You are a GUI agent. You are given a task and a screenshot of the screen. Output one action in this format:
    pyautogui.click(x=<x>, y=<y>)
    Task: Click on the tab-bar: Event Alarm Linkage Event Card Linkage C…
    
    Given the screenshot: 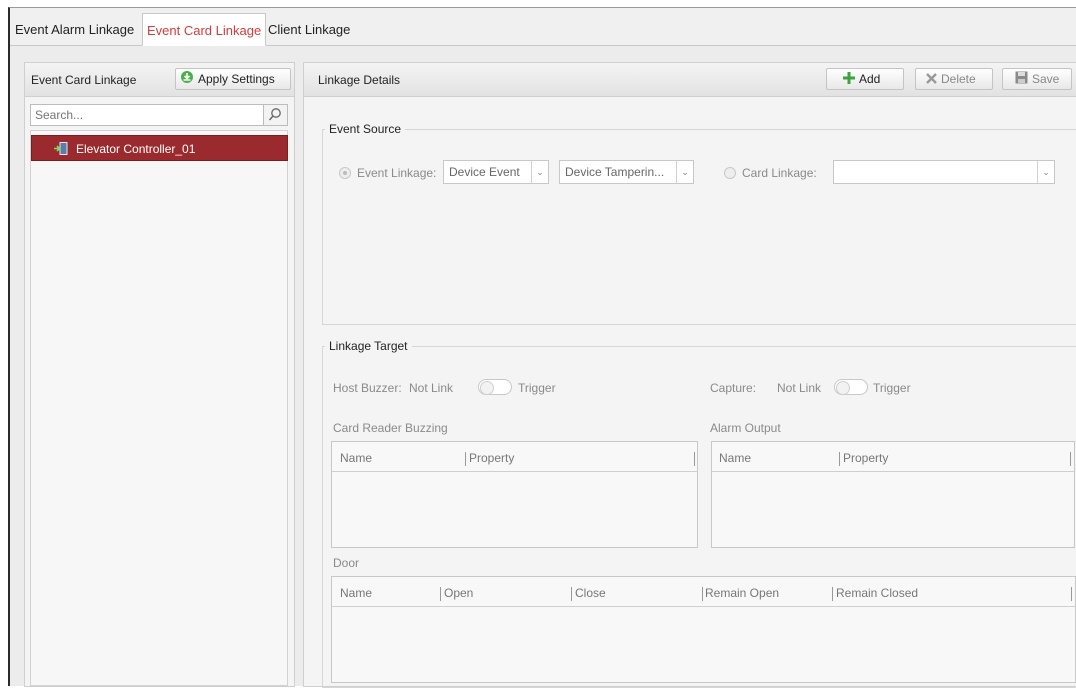 What is the action you would take?
    pyautogui.click(x=543, y=27)
    